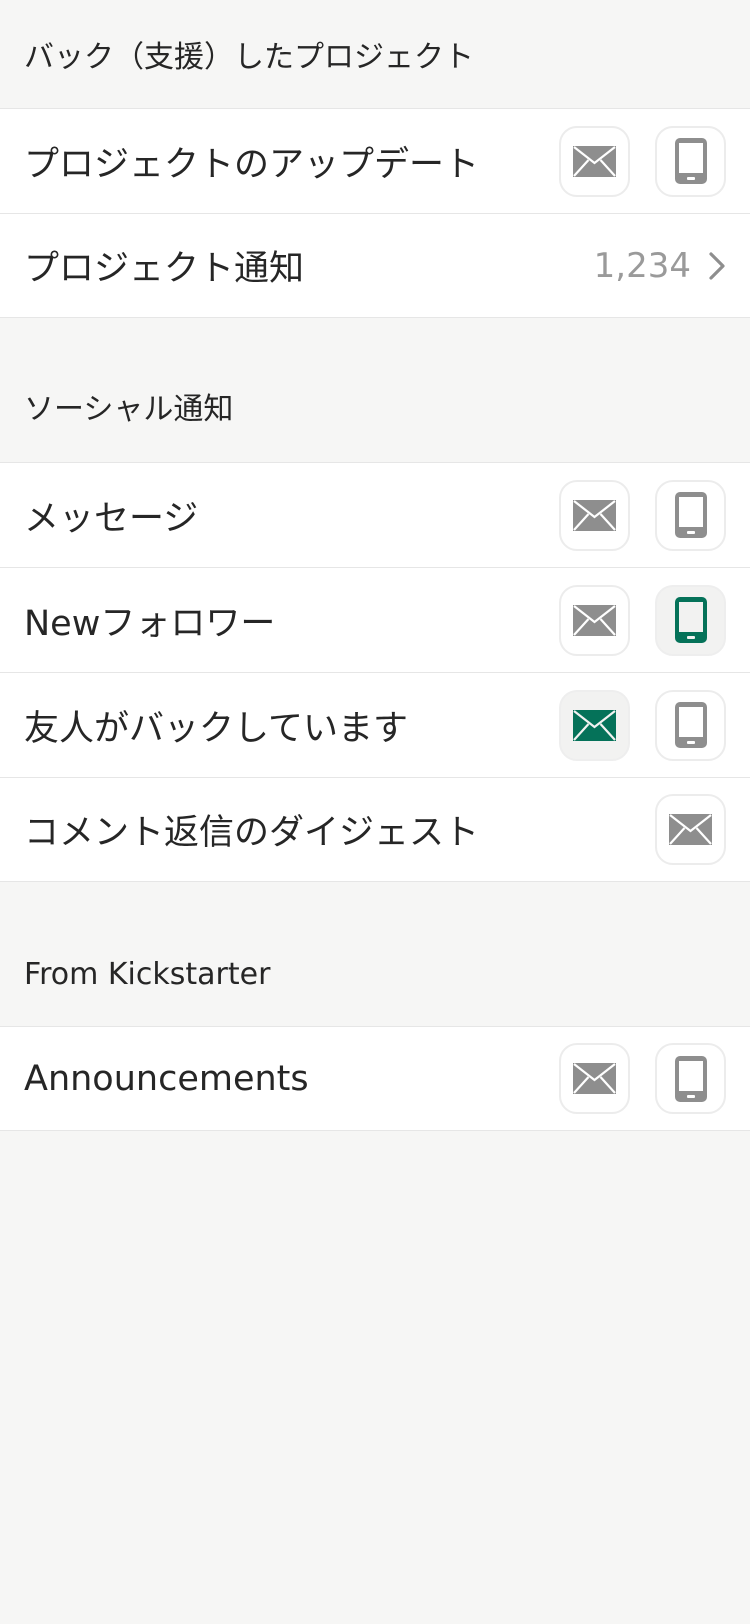 The height and width of the screenshot is (1624, 750). What do you see at coordinates (147, 974) in the screenshot?
I see `section-title-kickstarter: From Kickstarter` at bounding box center [147, 974].